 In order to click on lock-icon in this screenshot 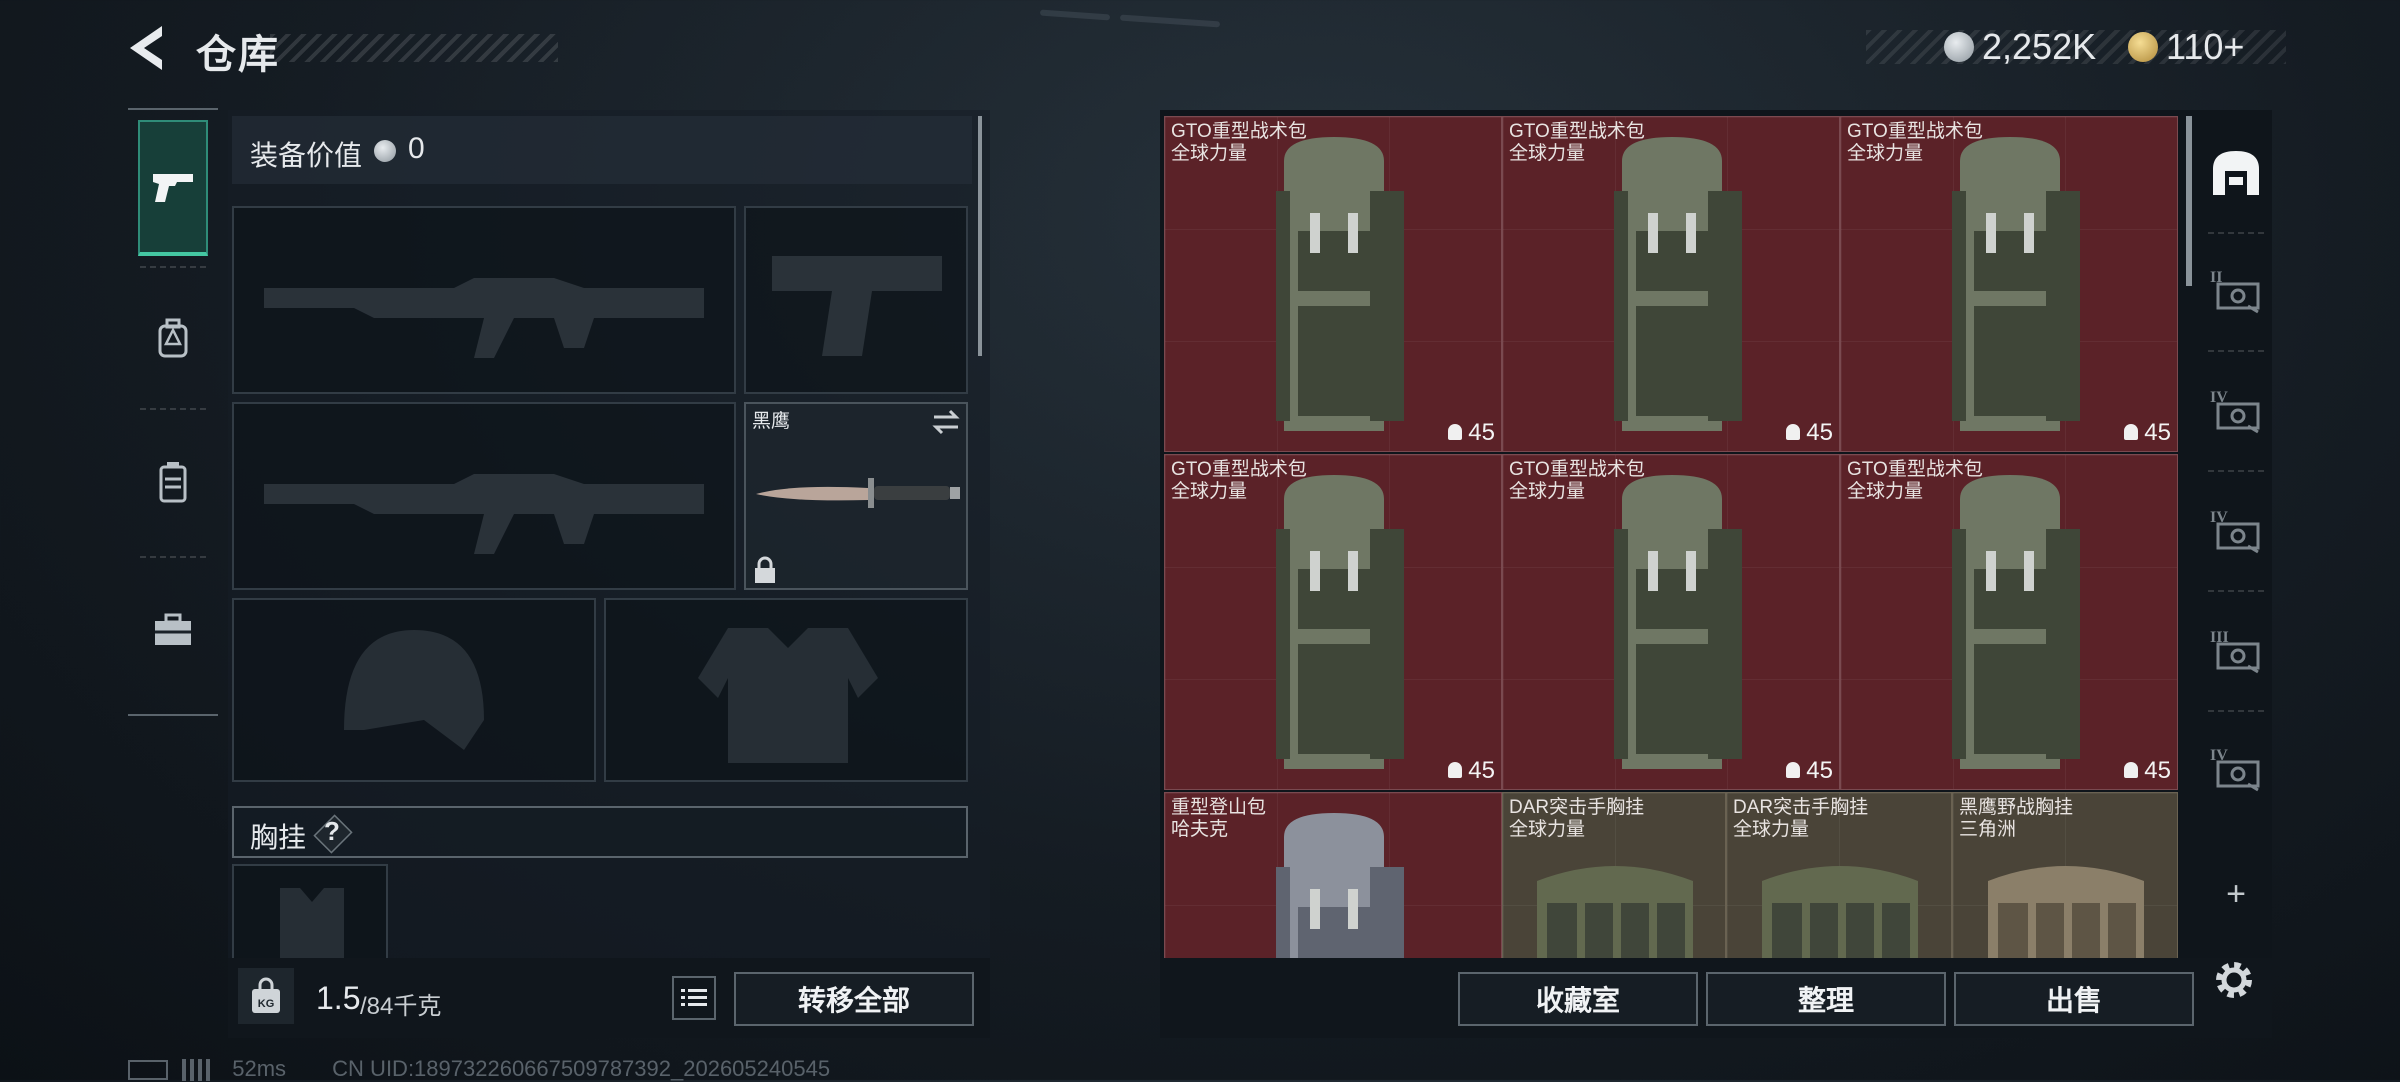, I will do `click(765, 569)`.